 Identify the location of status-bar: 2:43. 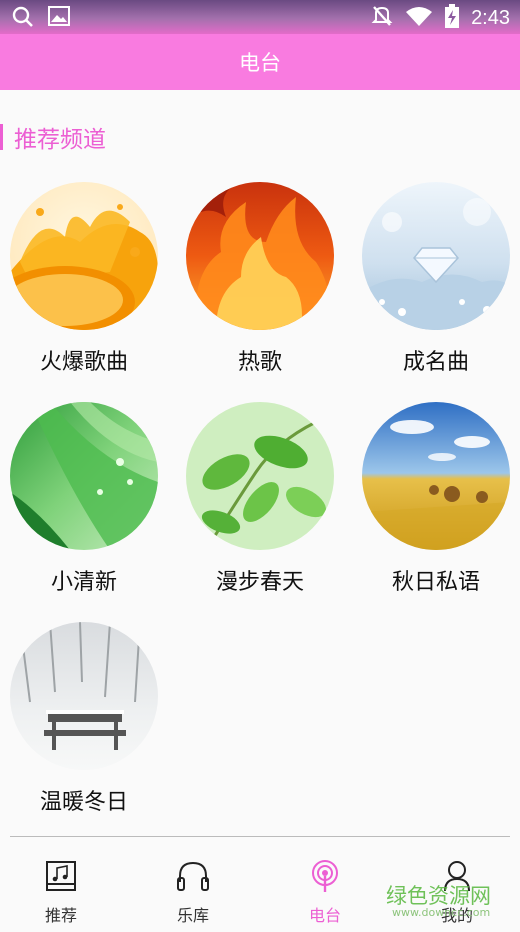
(260, 17).